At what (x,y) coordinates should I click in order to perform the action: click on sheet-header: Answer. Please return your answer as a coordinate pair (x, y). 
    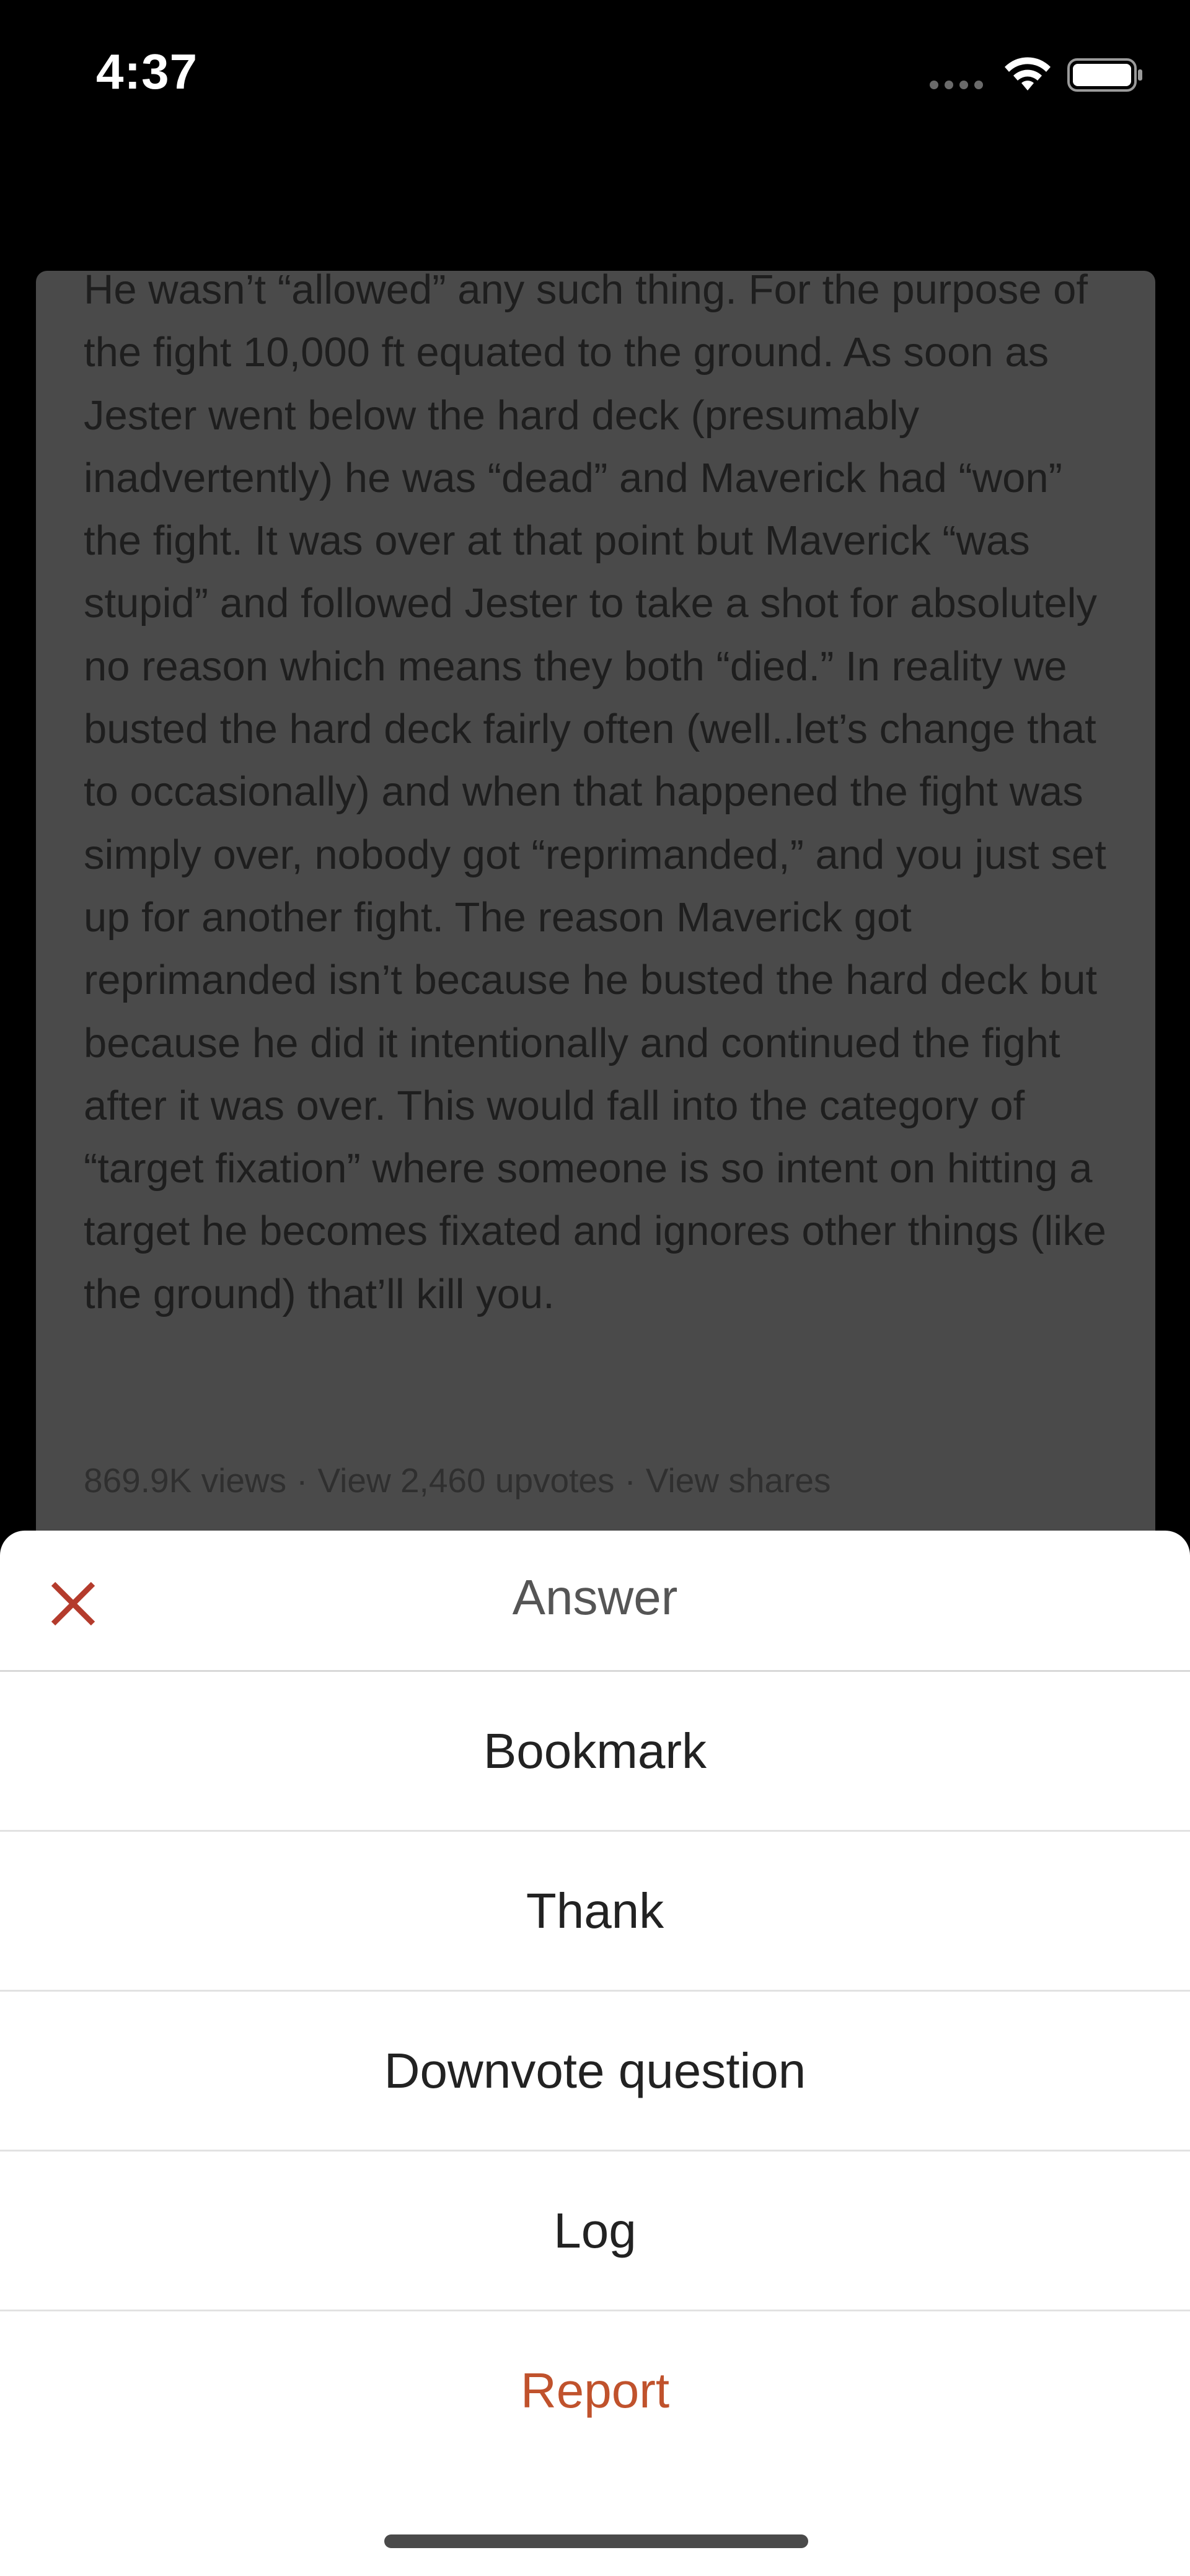
    Looking at the image, I should click on (595, 1602).